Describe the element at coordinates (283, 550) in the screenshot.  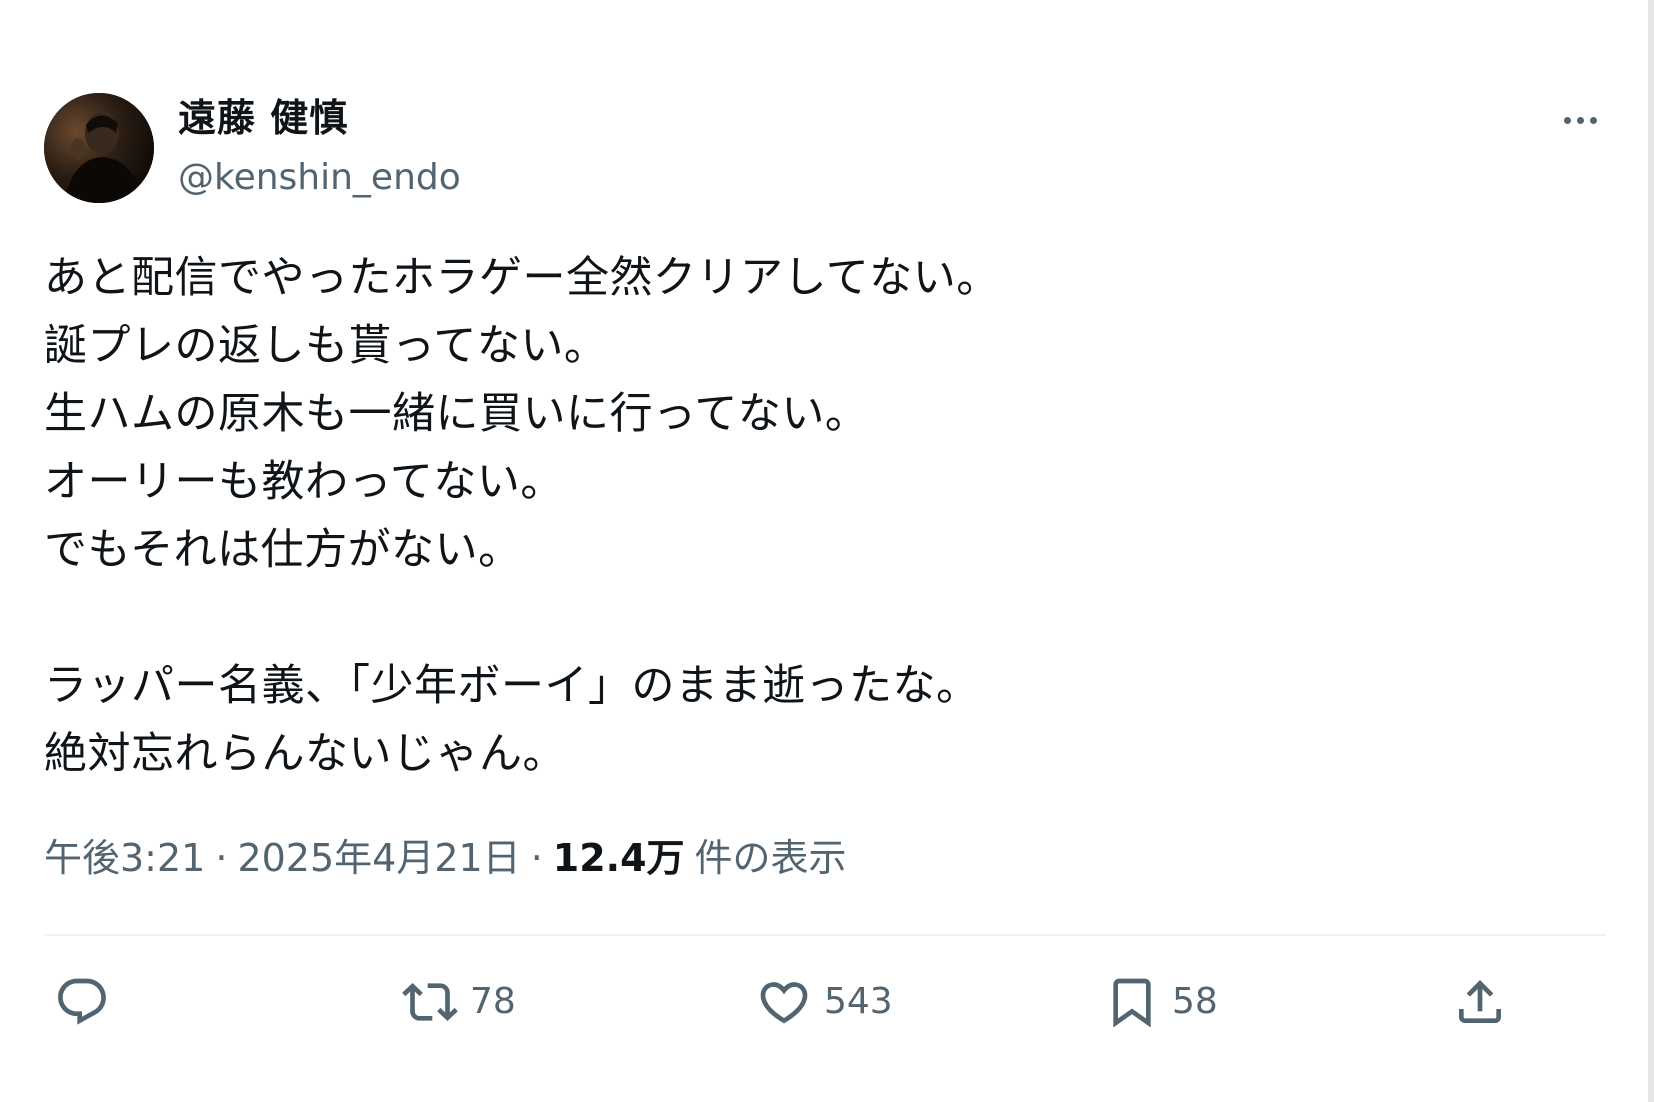
I see `tweet-line: でもそれは仕方がない。` at that location.